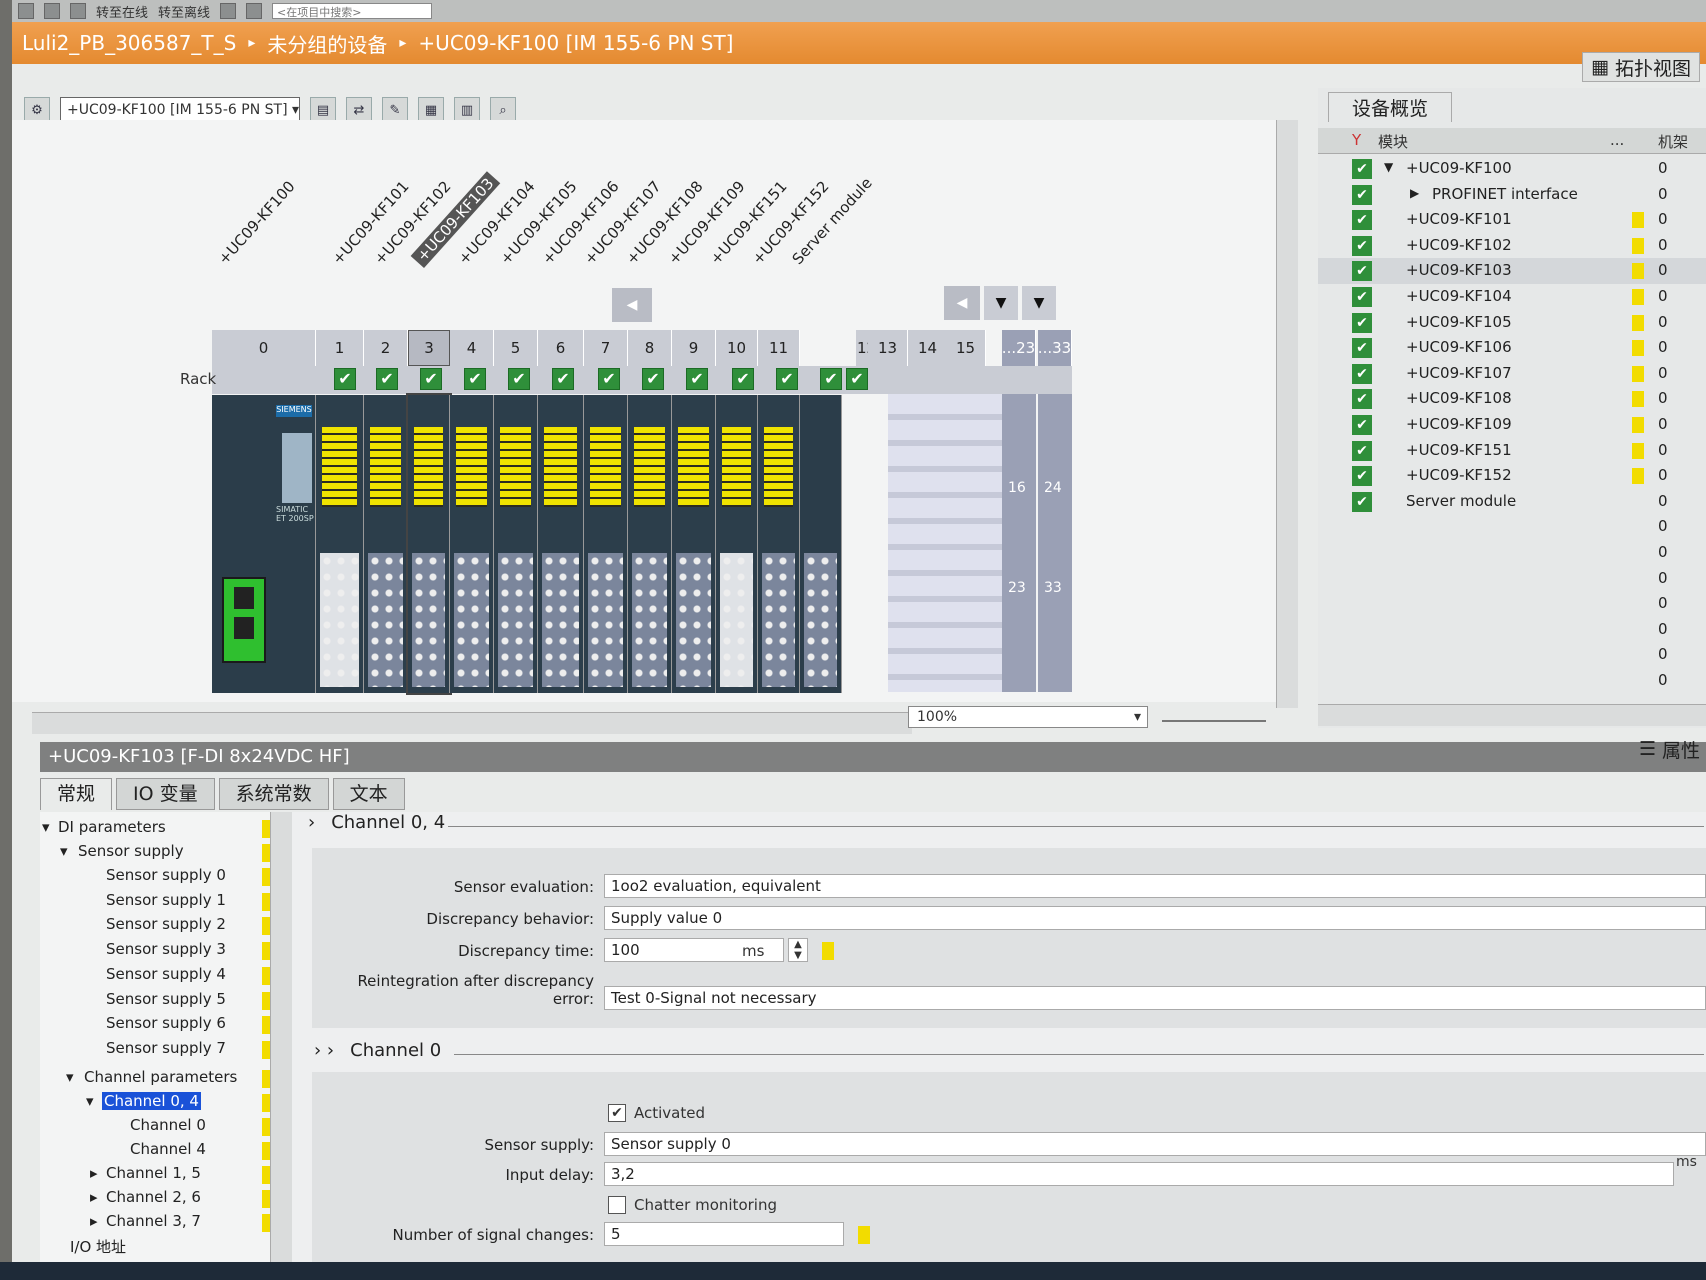 This screenshot has height=1280, width=1706. What do you see at coordinates (98, 1246) in the screenshot?
I see `tree-io-address: I/O 地址` at bounding box center [98, 1246].